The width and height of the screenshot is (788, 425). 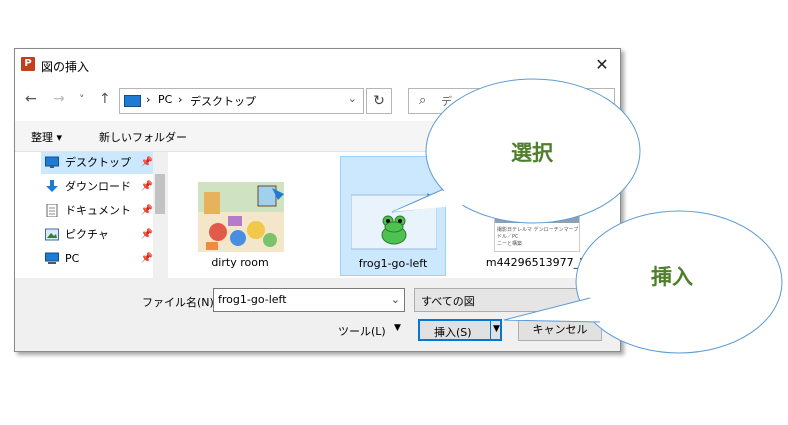 What do you see at coordinates (532, 153) in the screenshot?
I see `select-callout-text: 選択` at bounding box center [532, 153].